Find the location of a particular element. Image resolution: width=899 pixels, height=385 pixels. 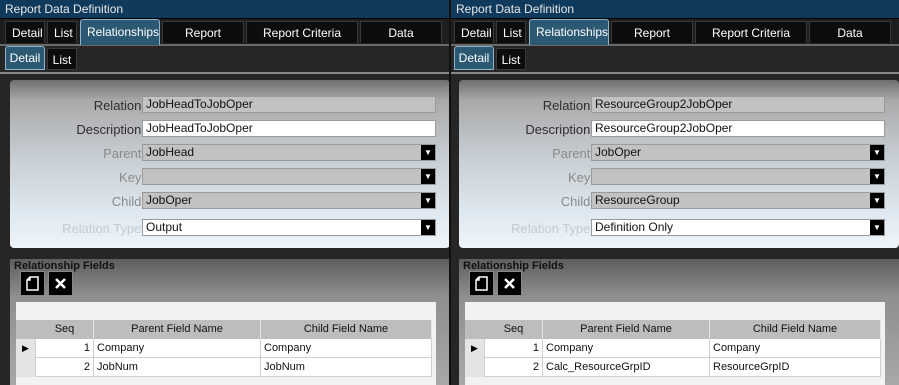

relation-type-select: Definition Only ▼ is located at coordinates (738, 227).